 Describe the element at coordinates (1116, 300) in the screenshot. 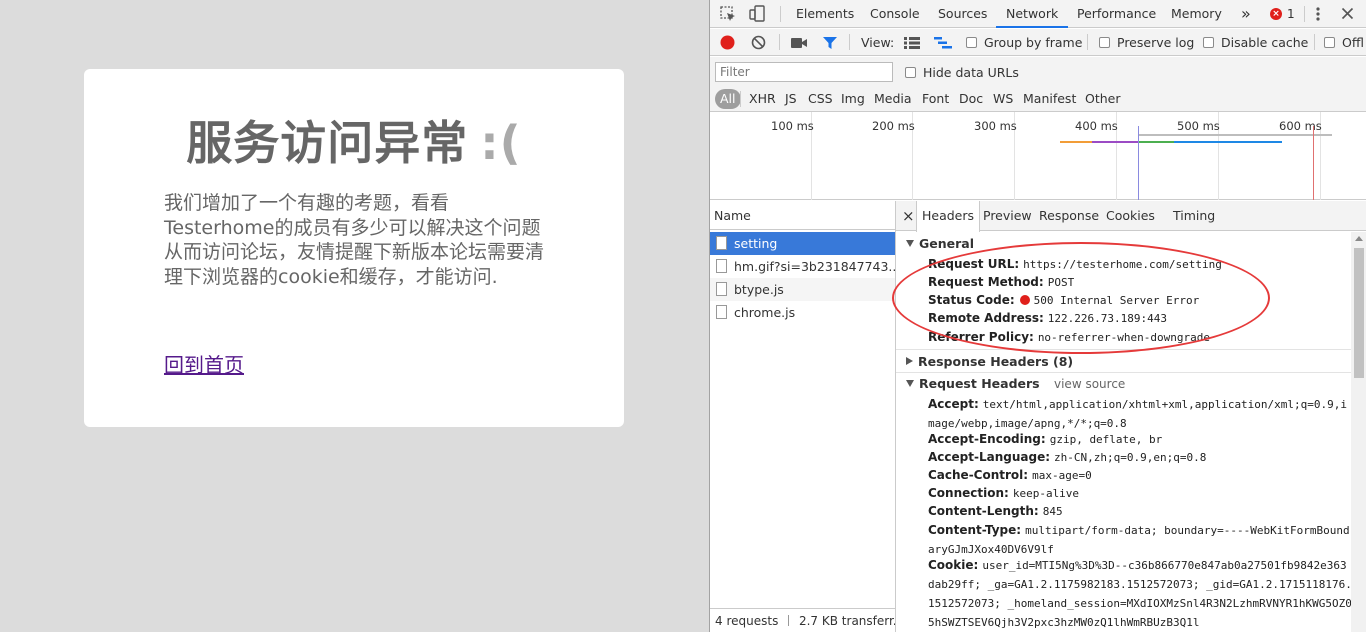

I see `header-value: 500 Internal Server Error` at that location.